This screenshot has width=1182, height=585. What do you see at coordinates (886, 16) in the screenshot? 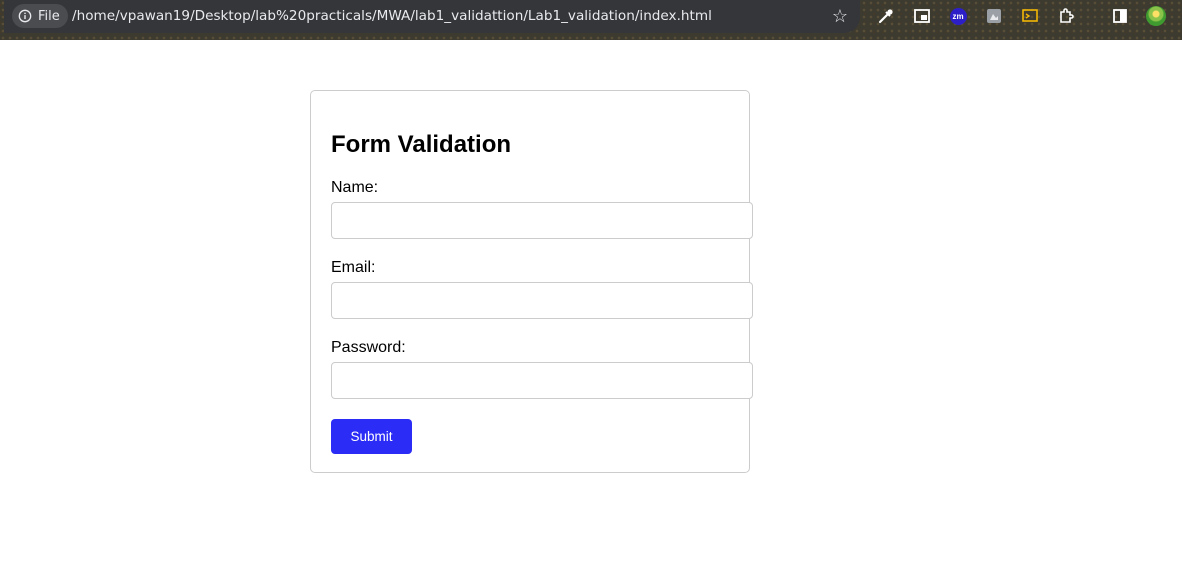
I see `color-picker-icon` at bounding box center [886, 16].